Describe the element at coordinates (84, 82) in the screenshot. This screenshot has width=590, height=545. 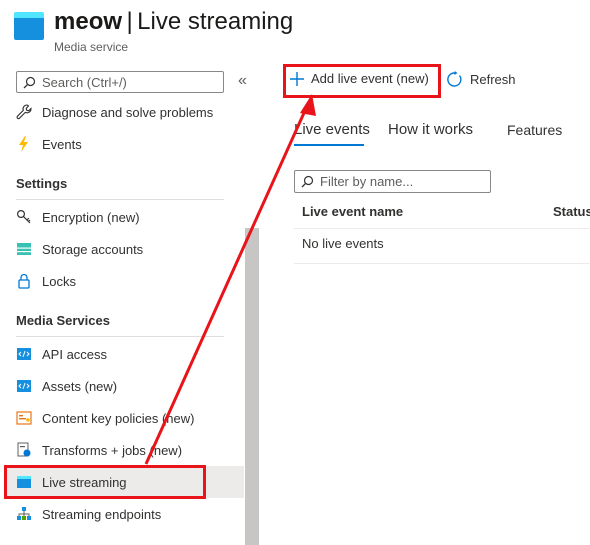
I see `search-placeholder: Search (Ctrl+/)` at that location.